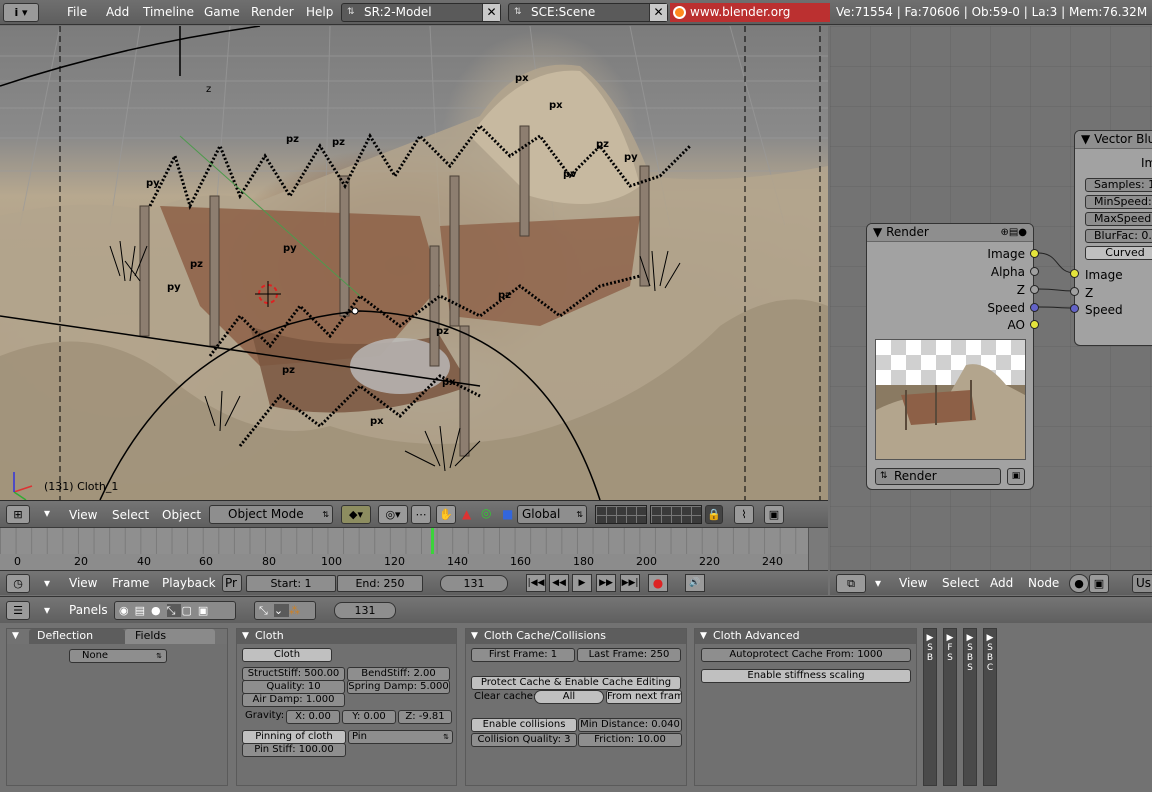  I want to click on vector-blur-node-header: ▼ Vector Blu, so click(1113, 140).